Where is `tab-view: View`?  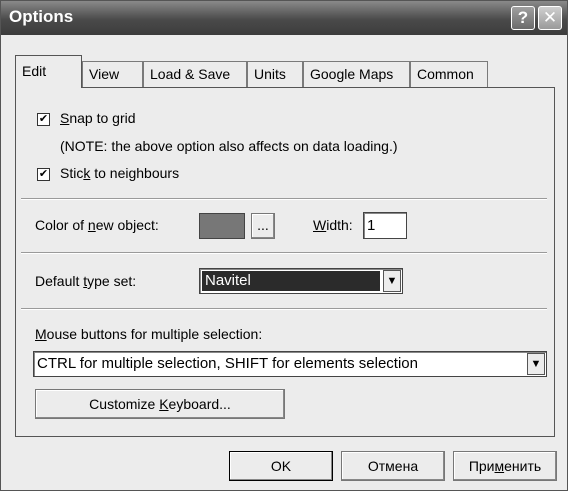
tab-view: View is located at coordinates (112, 74).